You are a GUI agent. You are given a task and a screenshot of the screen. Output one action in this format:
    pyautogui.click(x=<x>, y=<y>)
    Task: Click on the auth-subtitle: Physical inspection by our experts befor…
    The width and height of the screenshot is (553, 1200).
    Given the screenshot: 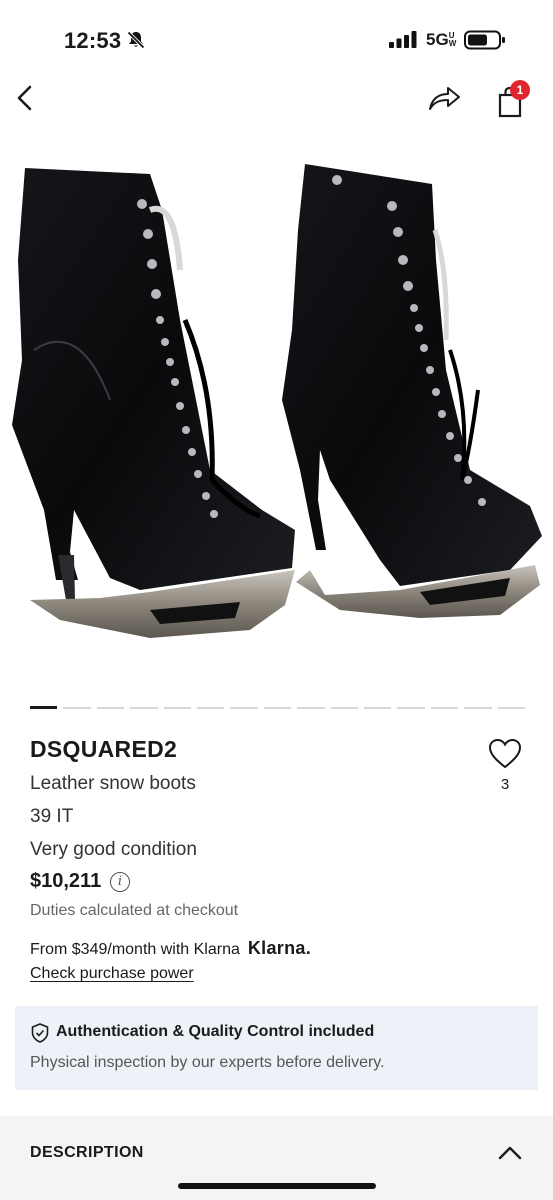 What is the action you would take?
    pyautogui.click(x=207, y=1062)
    